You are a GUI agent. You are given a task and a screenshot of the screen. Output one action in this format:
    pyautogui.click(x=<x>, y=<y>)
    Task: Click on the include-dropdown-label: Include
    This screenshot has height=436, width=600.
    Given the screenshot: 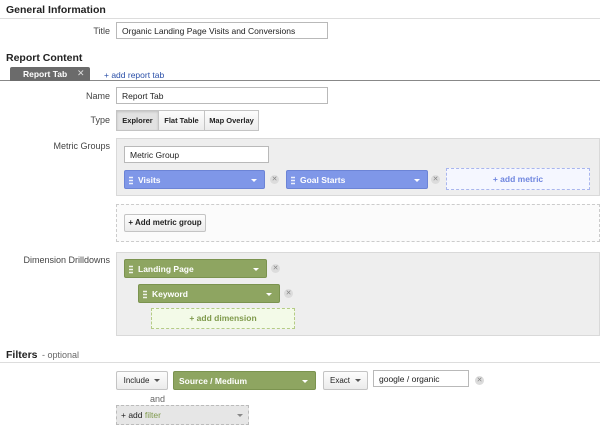 What is the action you would take?
    pyautogui.click(x=136, y=380)
    